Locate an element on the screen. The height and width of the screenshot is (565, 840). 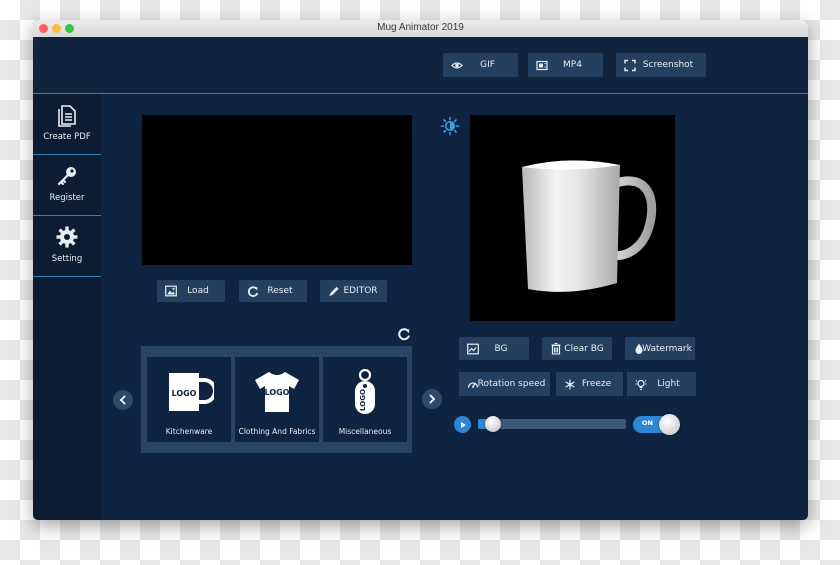
gif-button: GIF is located at coordinates (480, 65).